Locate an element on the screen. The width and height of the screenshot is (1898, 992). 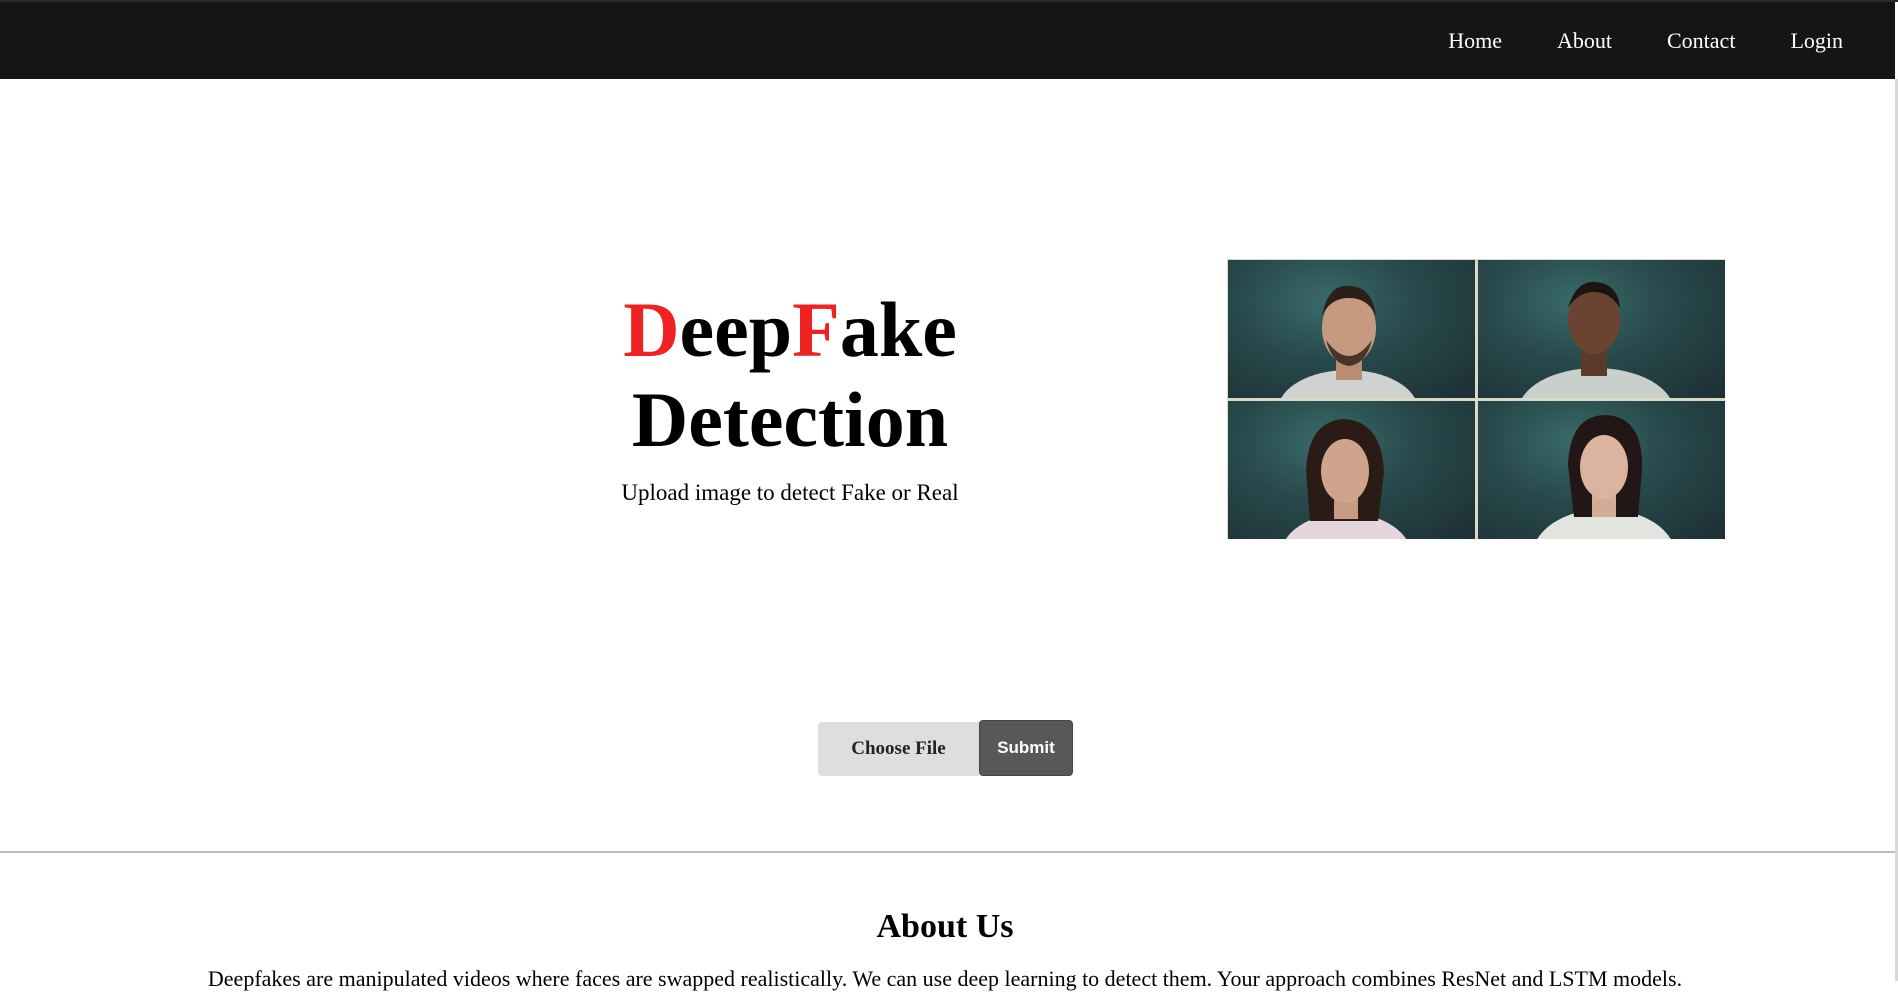
upload-form: Choose File Submit is located at coordinates (945, 748).